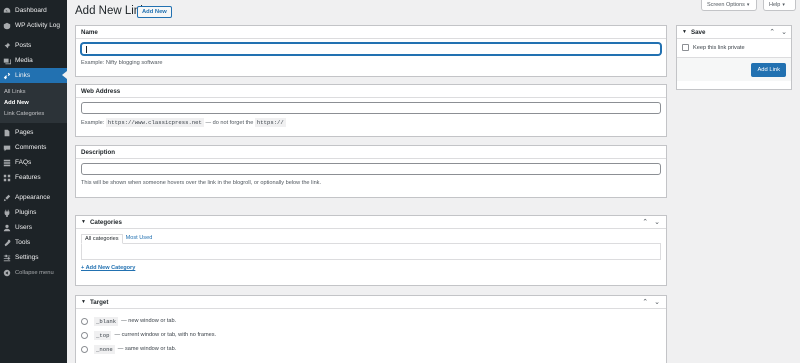 Image resolution: width=800 pixels, height=363 pixels. Describe the element at coordinates (84, 349) in the screenshot. I see `target-none-radio` at that location.